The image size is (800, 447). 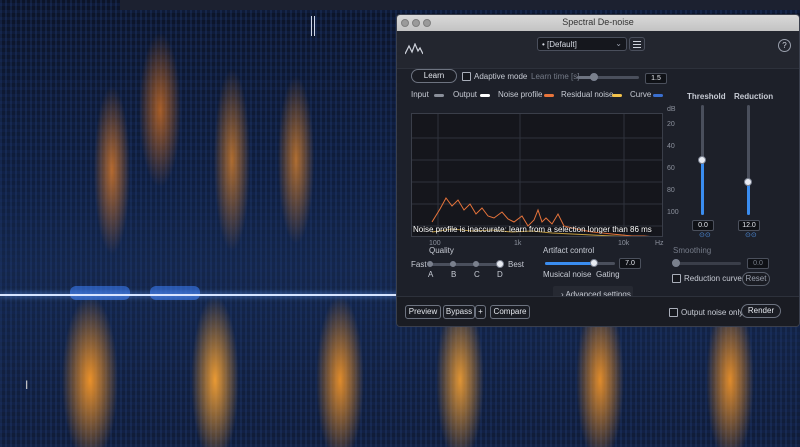 What do you see at coordinates (476, 264) in the screenshot?
I see `quality-step-c` at bounding box center [476, 264].